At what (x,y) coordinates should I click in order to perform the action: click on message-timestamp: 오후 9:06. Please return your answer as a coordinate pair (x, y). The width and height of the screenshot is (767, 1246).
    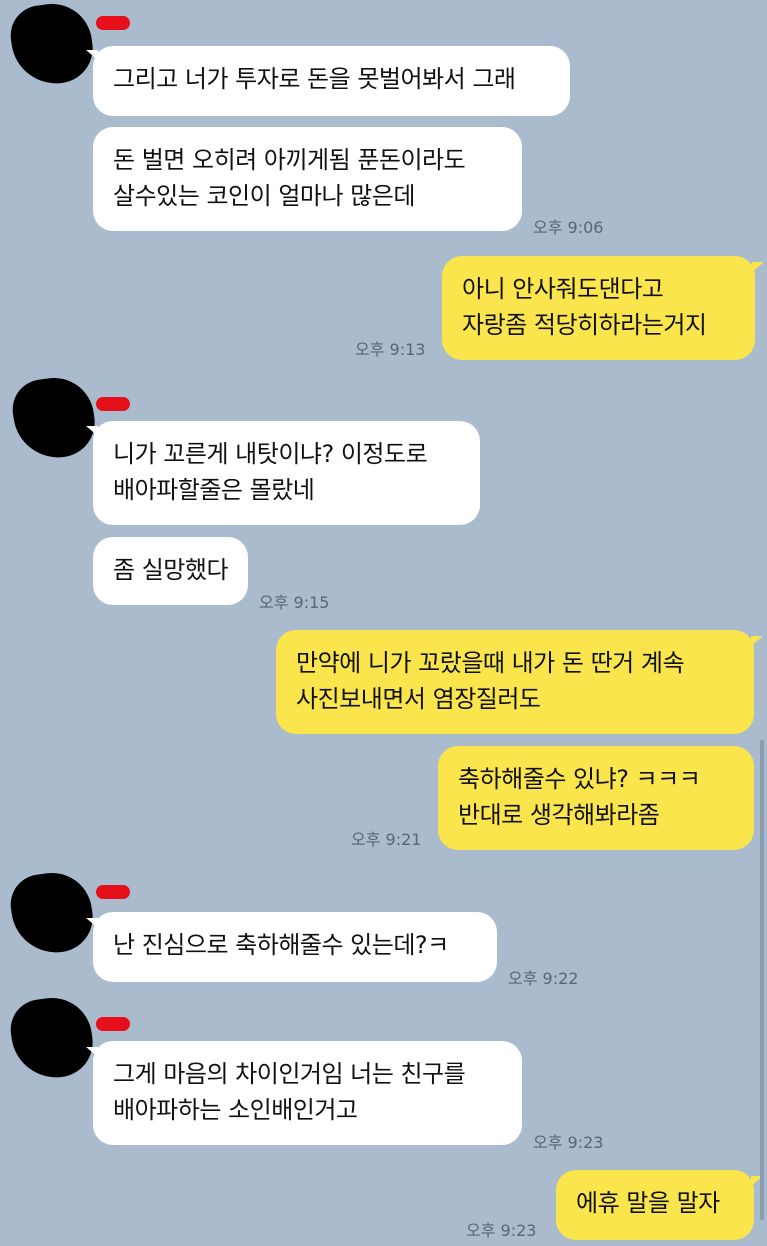
    Looking at the image, I should click on (568, 227).